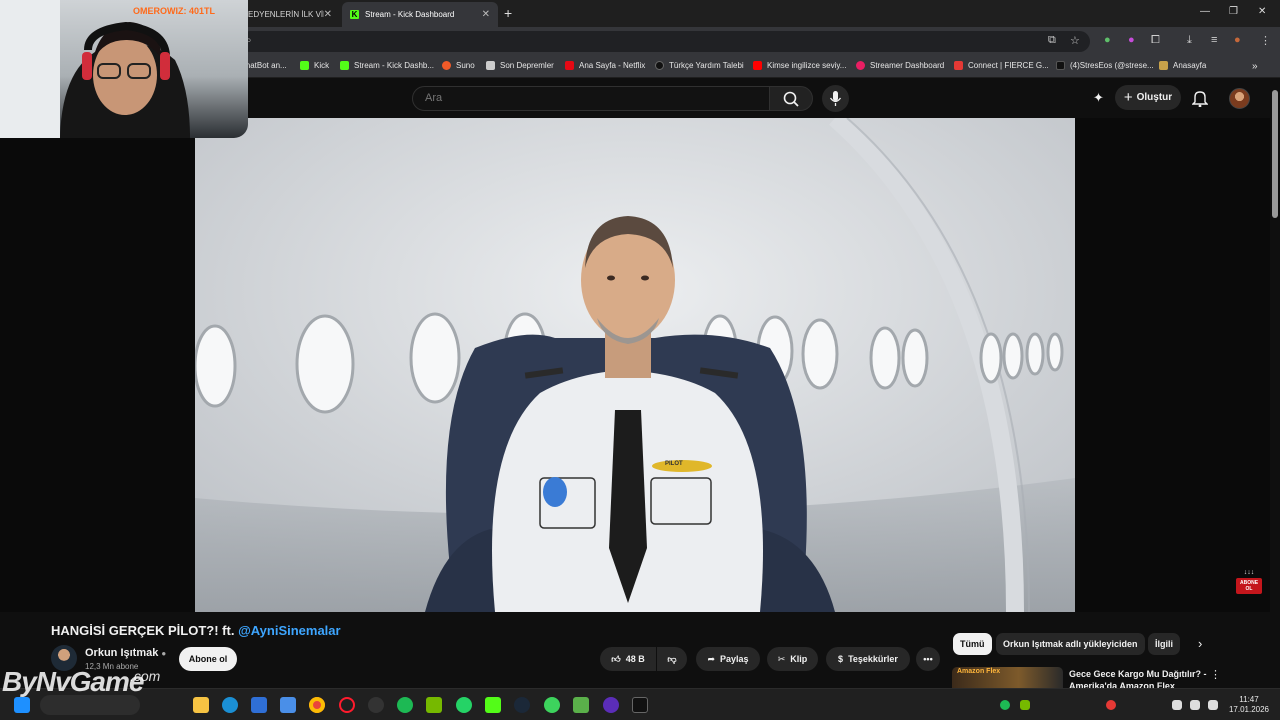  I want to click on create-button: + Oluştur, so click(1148, 97).